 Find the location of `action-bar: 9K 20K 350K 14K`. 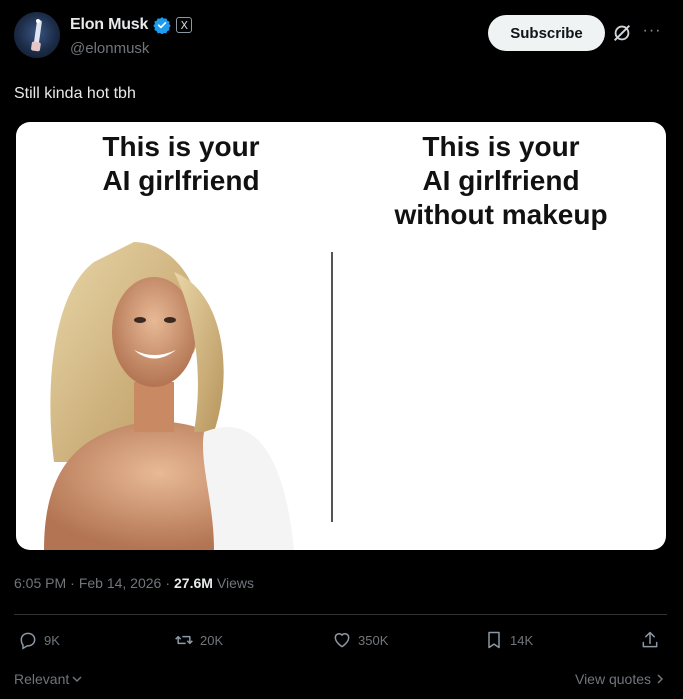

action-bar: 9K 20K 350K 14K is located at coordinates (340, 643).